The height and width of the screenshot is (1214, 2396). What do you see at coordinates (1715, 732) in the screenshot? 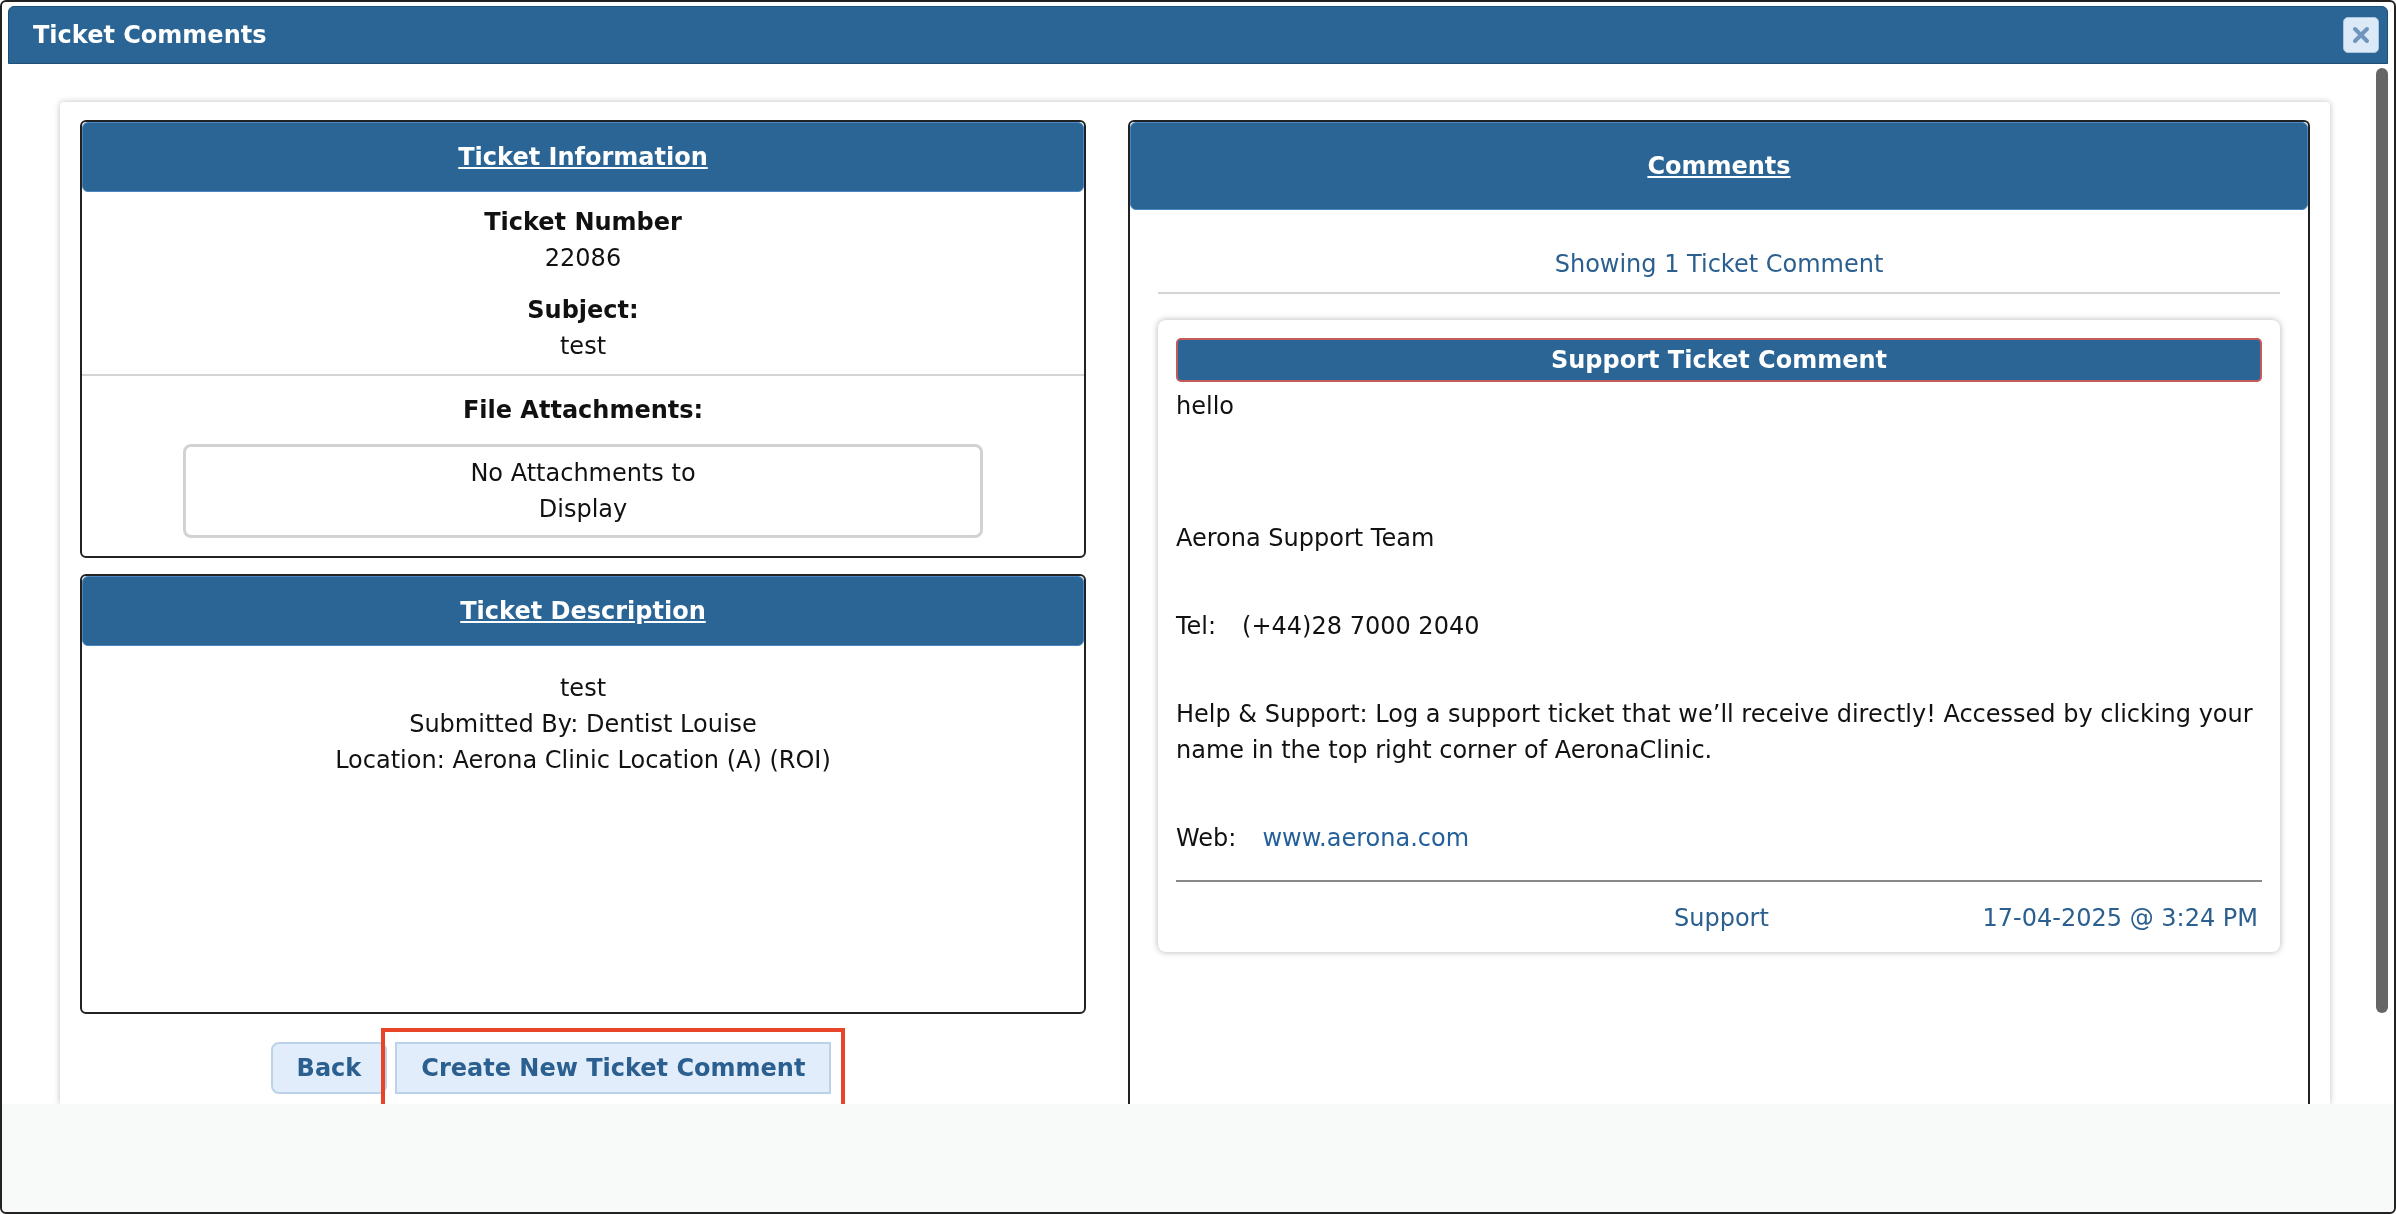
I see `comment-text: Help & Support: Log a support ticket that we’ll receive directly! Accessed by clicking your name in the top right corner of AeronaClinic.` at bounding box center [1715, 732].